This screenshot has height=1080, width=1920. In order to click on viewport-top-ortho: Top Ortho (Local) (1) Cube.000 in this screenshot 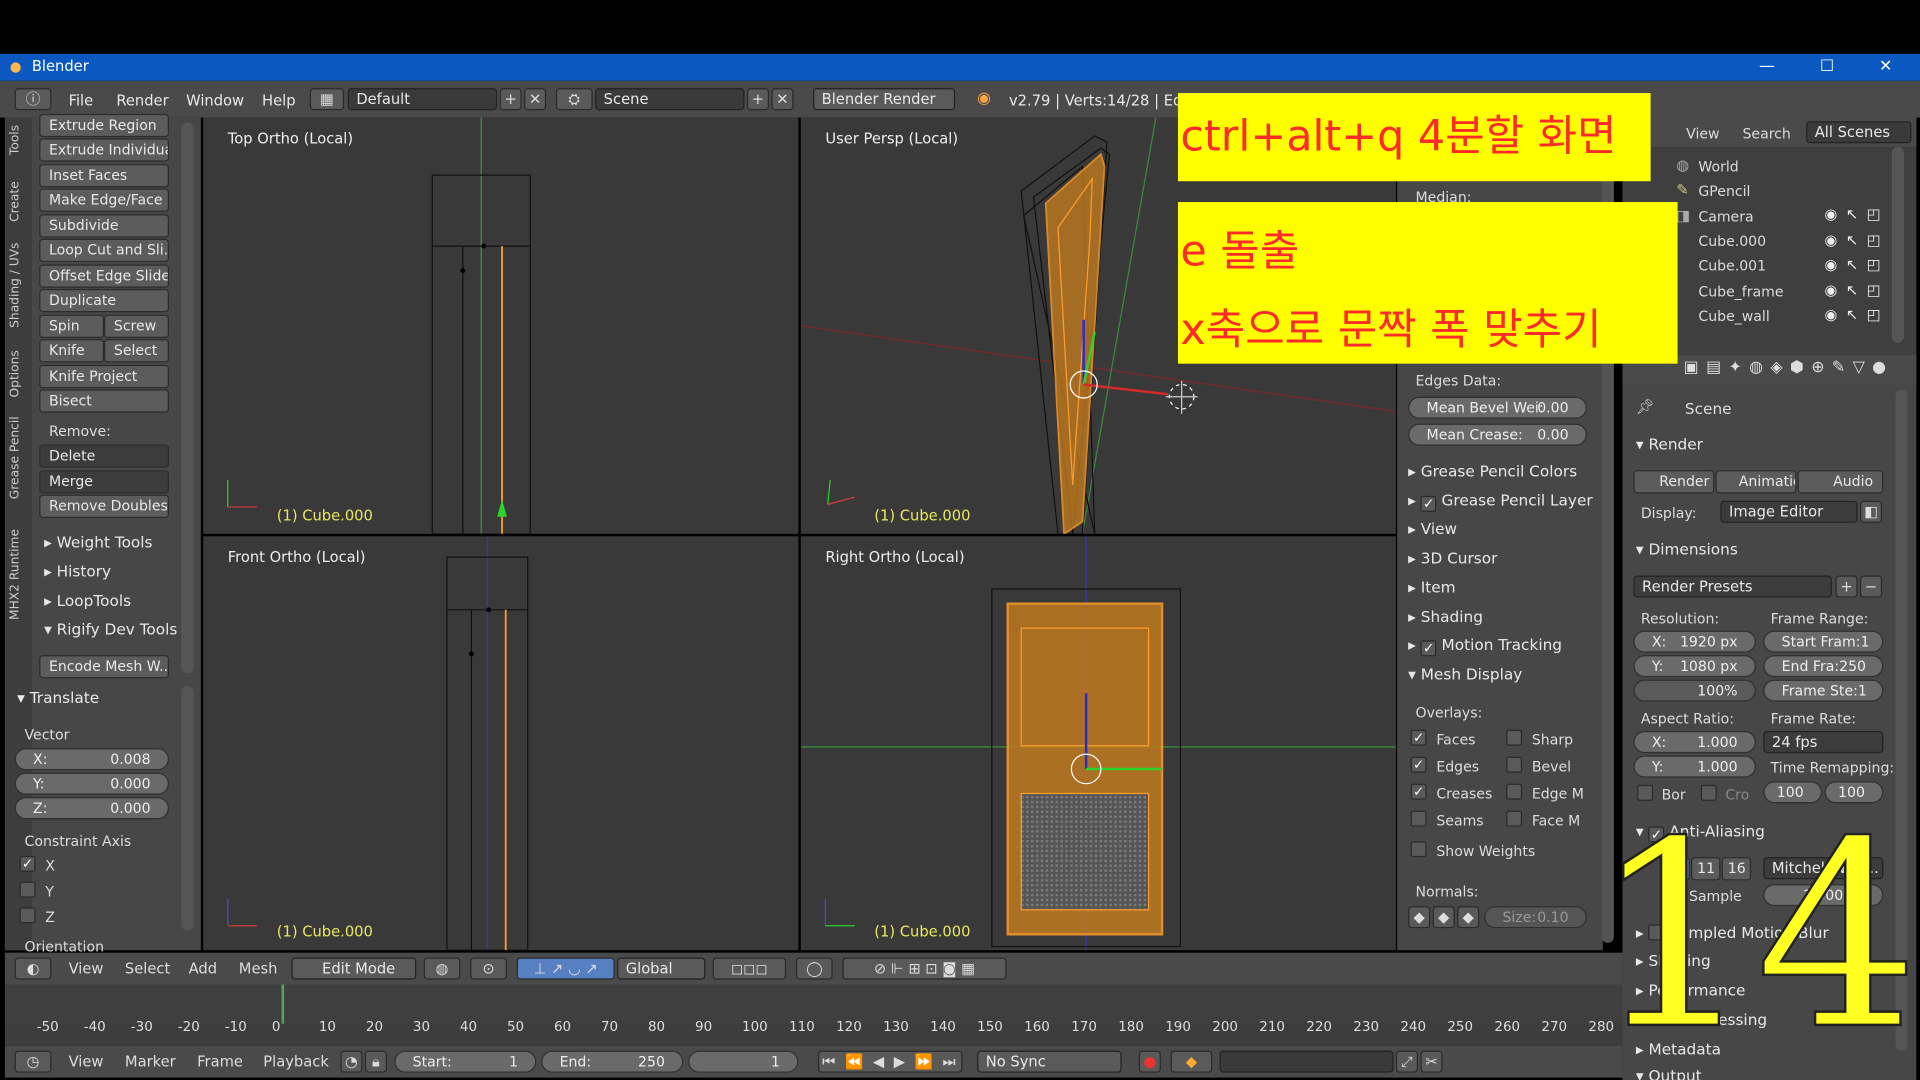, I will do `click(501, 325)`.